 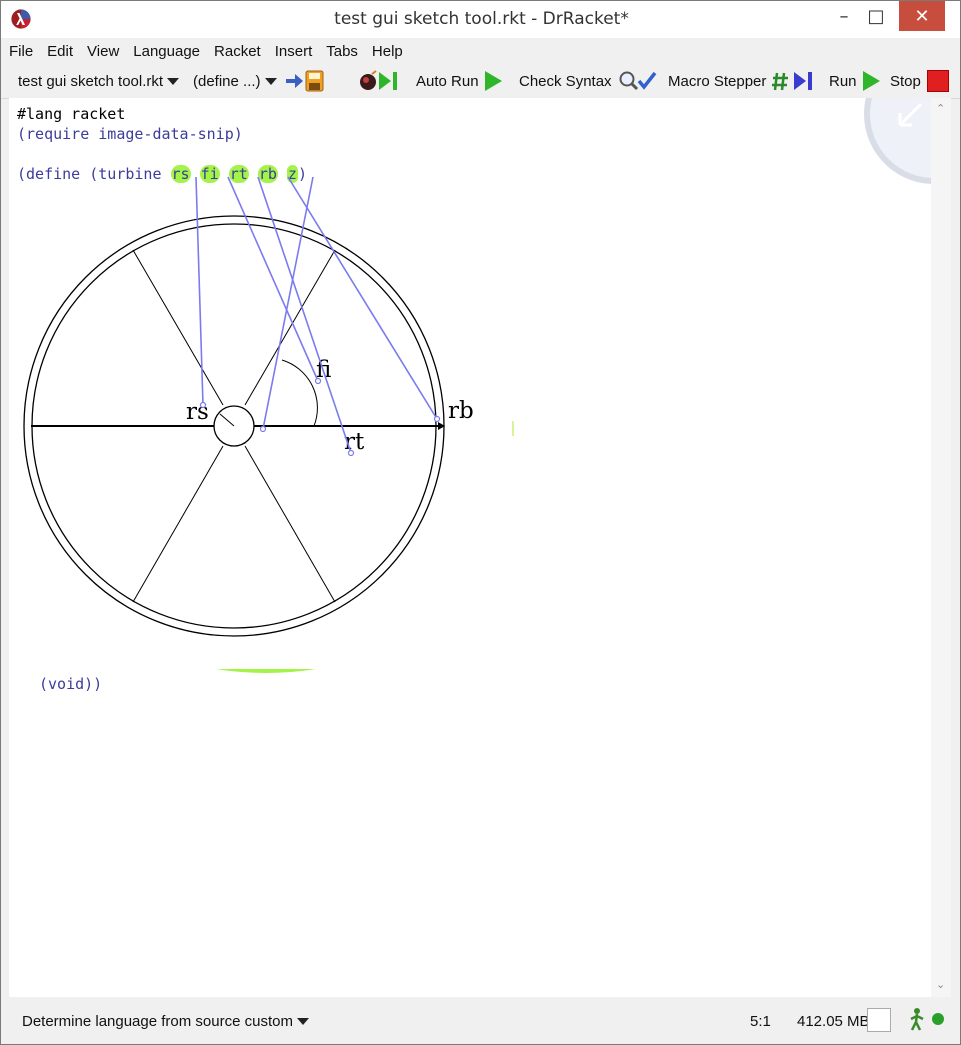 What do you see at coordinates (227, 81) in the screenshot?
I see `define-selector-label: (define ...)` at bounding box center [227, 81].